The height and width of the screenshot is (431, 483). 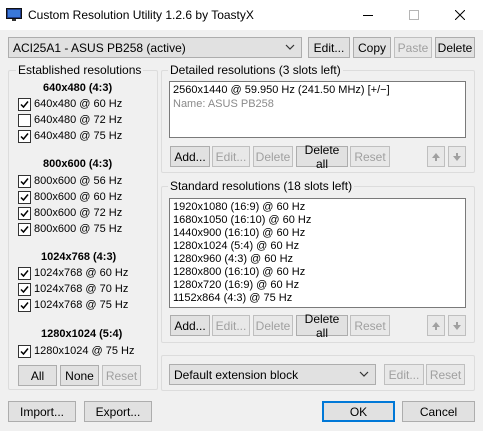 What do you see at coordinates (78, 88) in the screenshot?
I see `res-group-header: 640x480 (4:3)` at bounding box center [78, 88].